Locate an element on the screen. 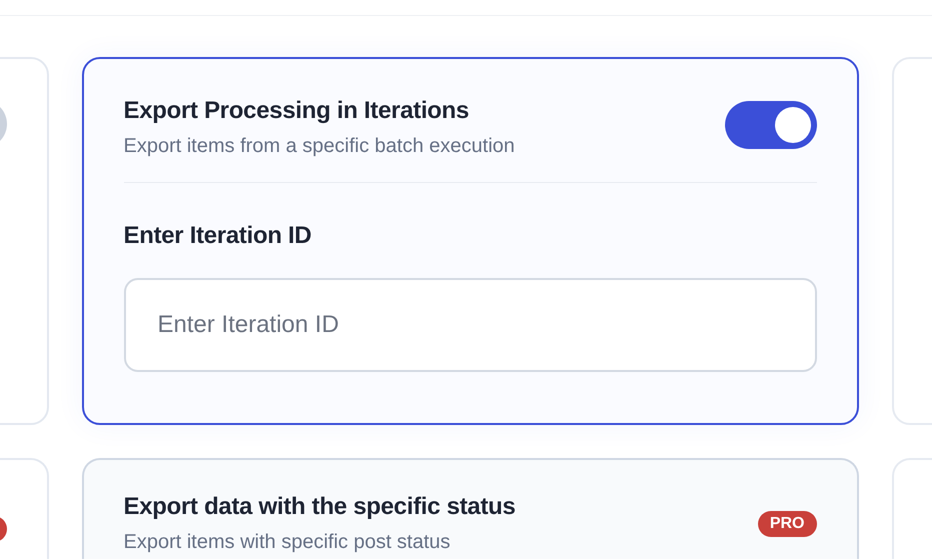 The width and height of the screenshot is (932, 560). card-title: Export Processing in Iterations is located at coordinates (297, 111).